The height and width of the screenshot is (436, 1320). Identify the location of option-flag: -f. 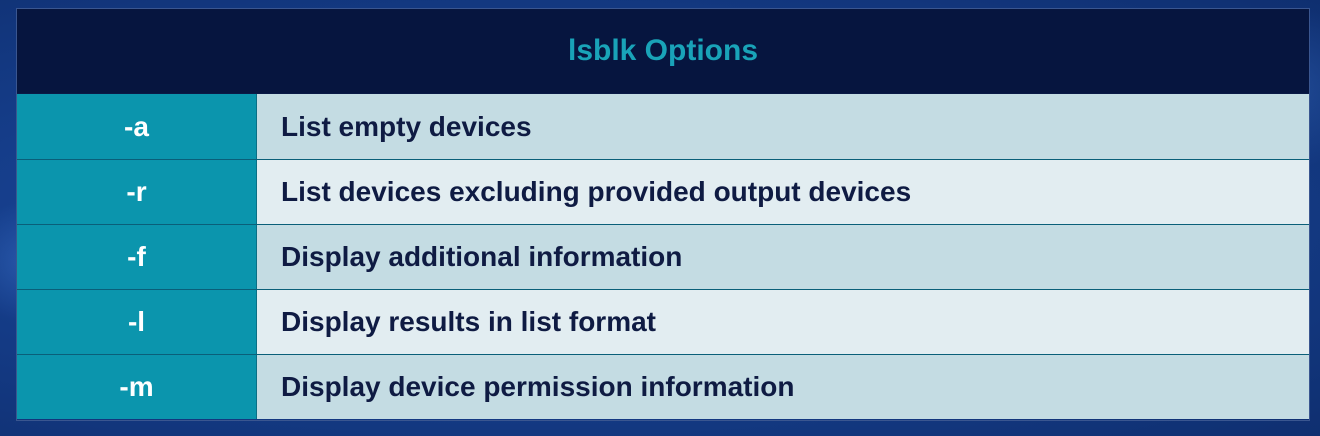
(137, 257).